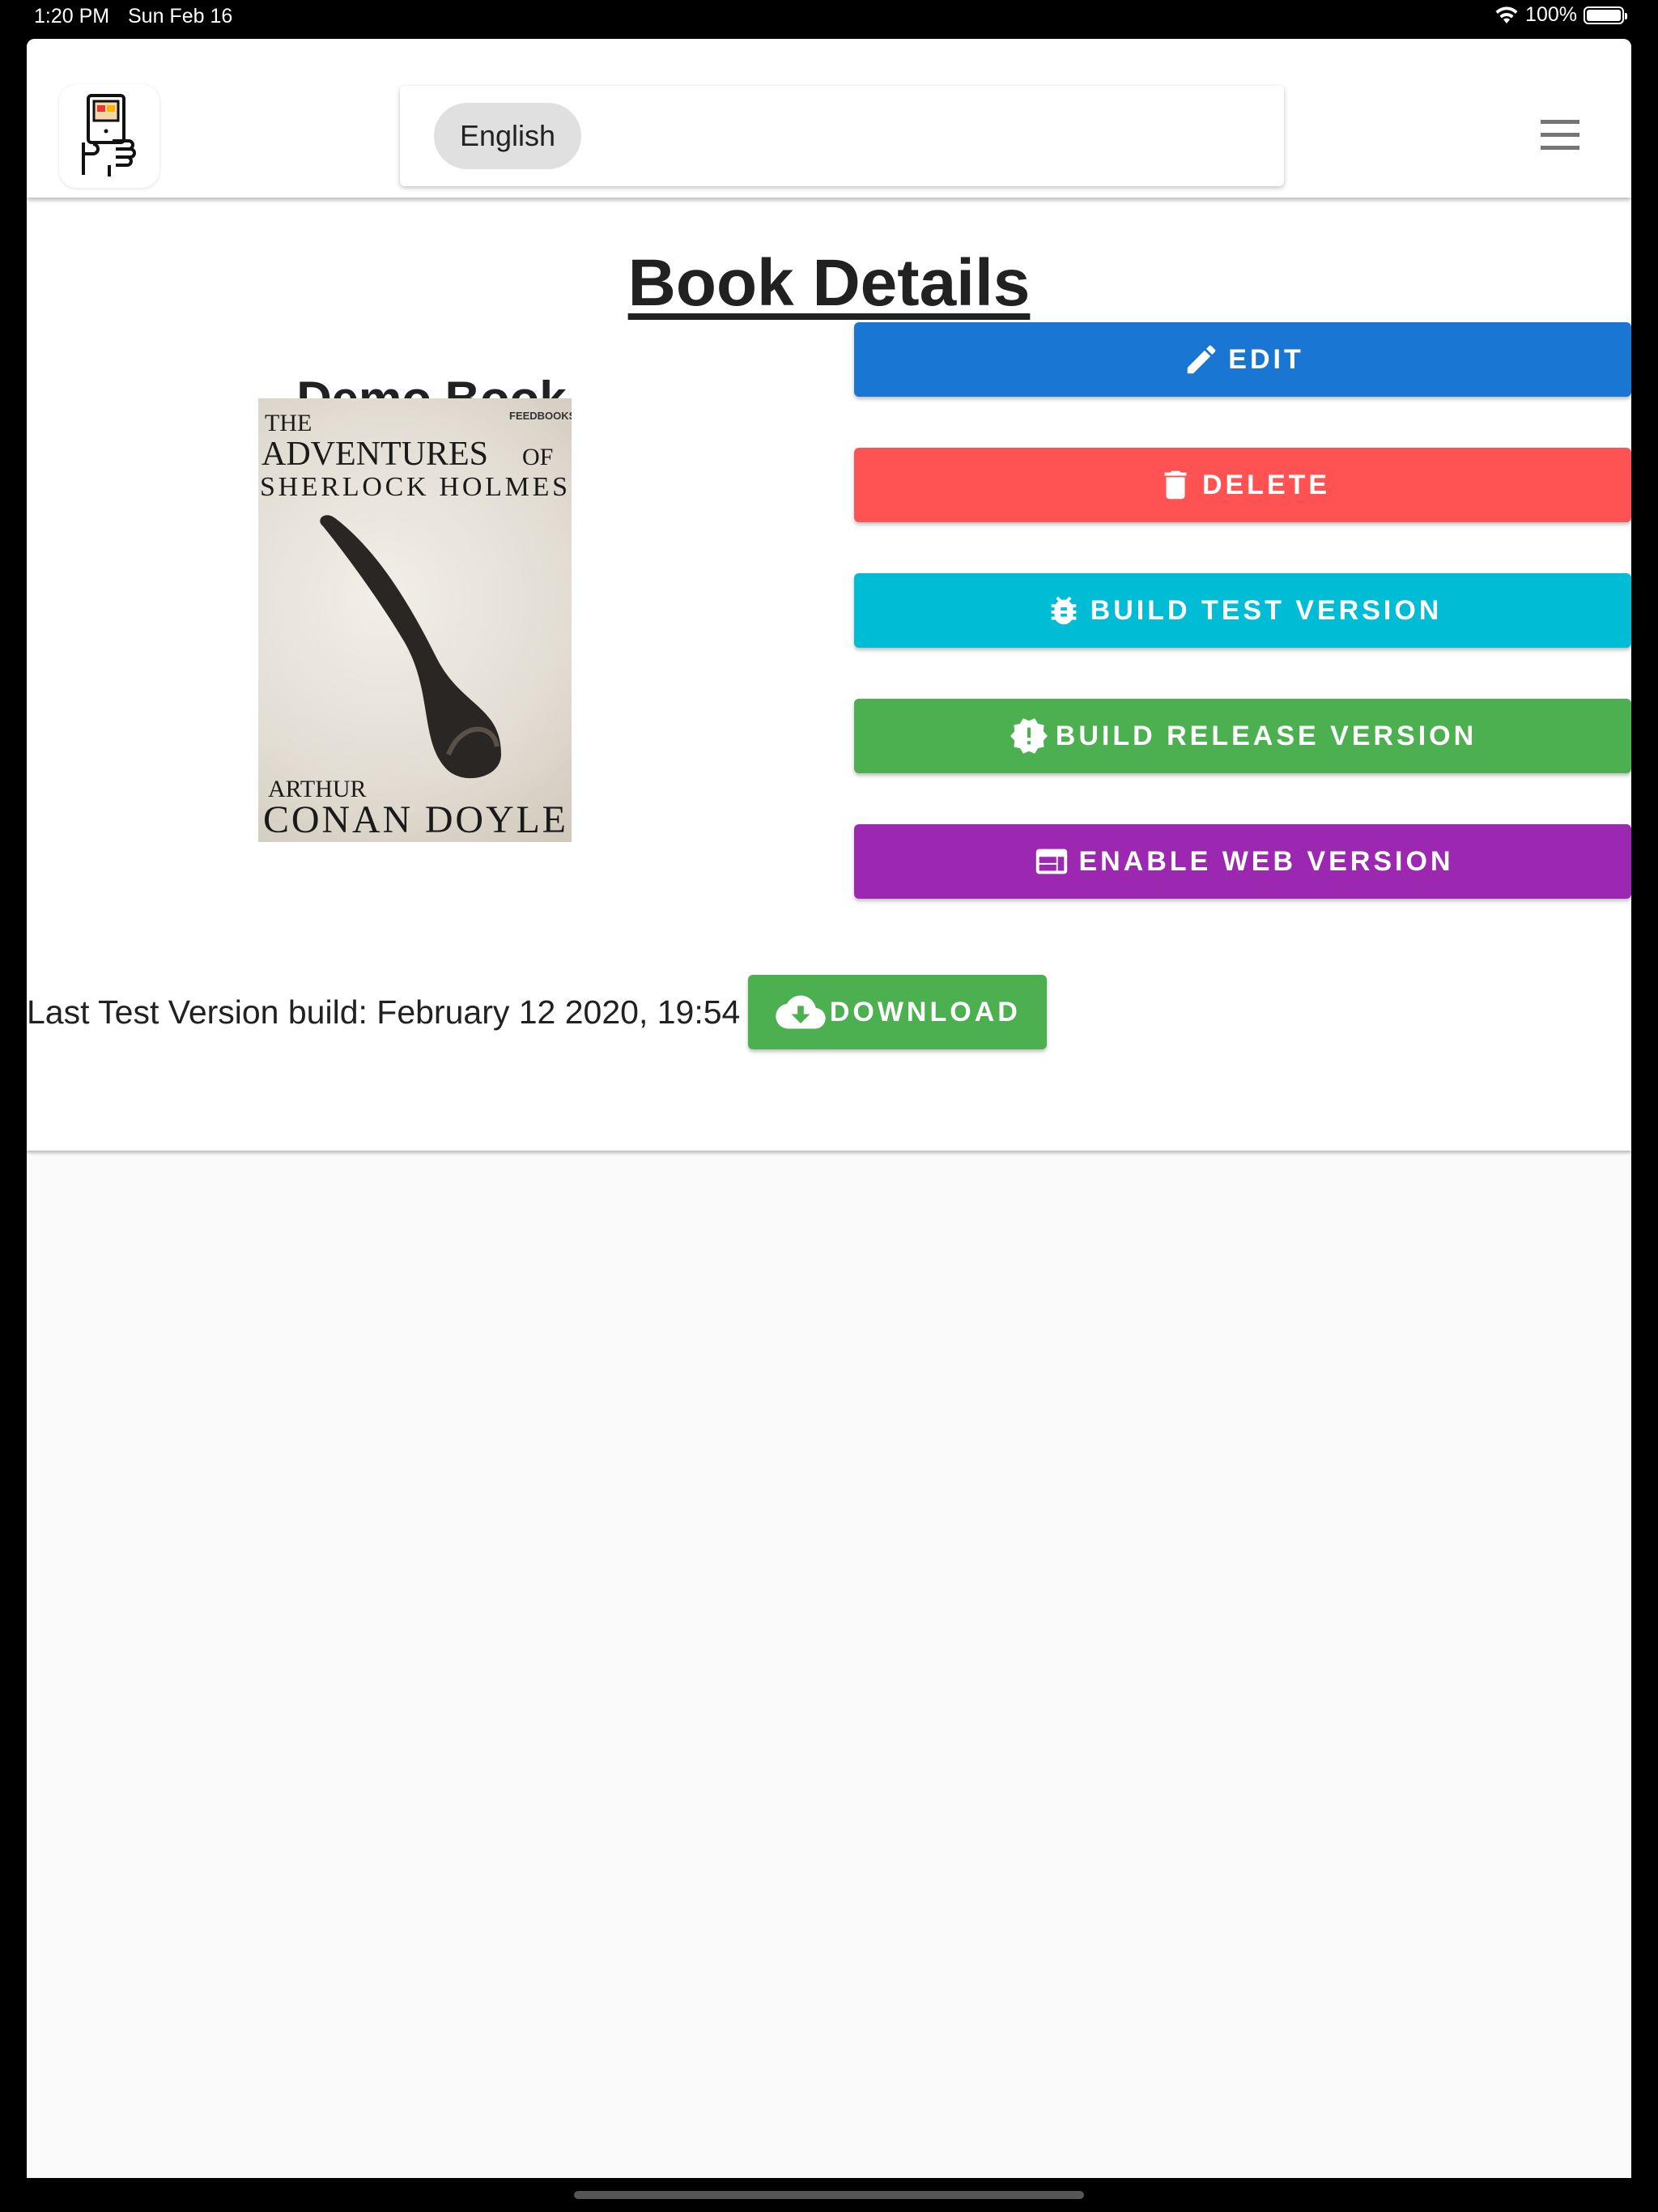 The image size is (1658, 2212). I want to click on bug-icon, so click(1064, 611).